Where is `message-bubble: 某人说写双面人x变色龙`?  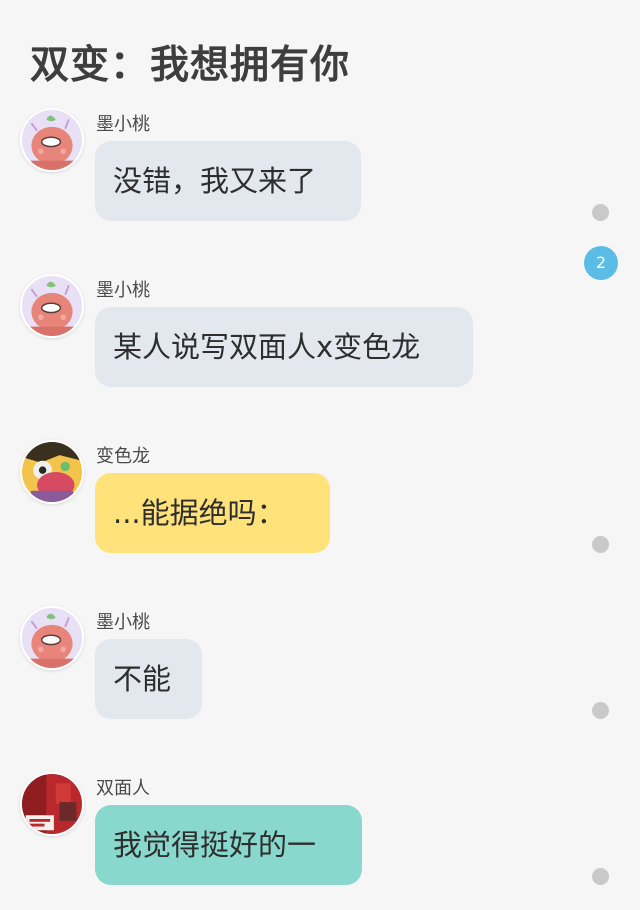
message-bubble: 某人说写双面人x变色龙 is located at coordinates (284, 347).